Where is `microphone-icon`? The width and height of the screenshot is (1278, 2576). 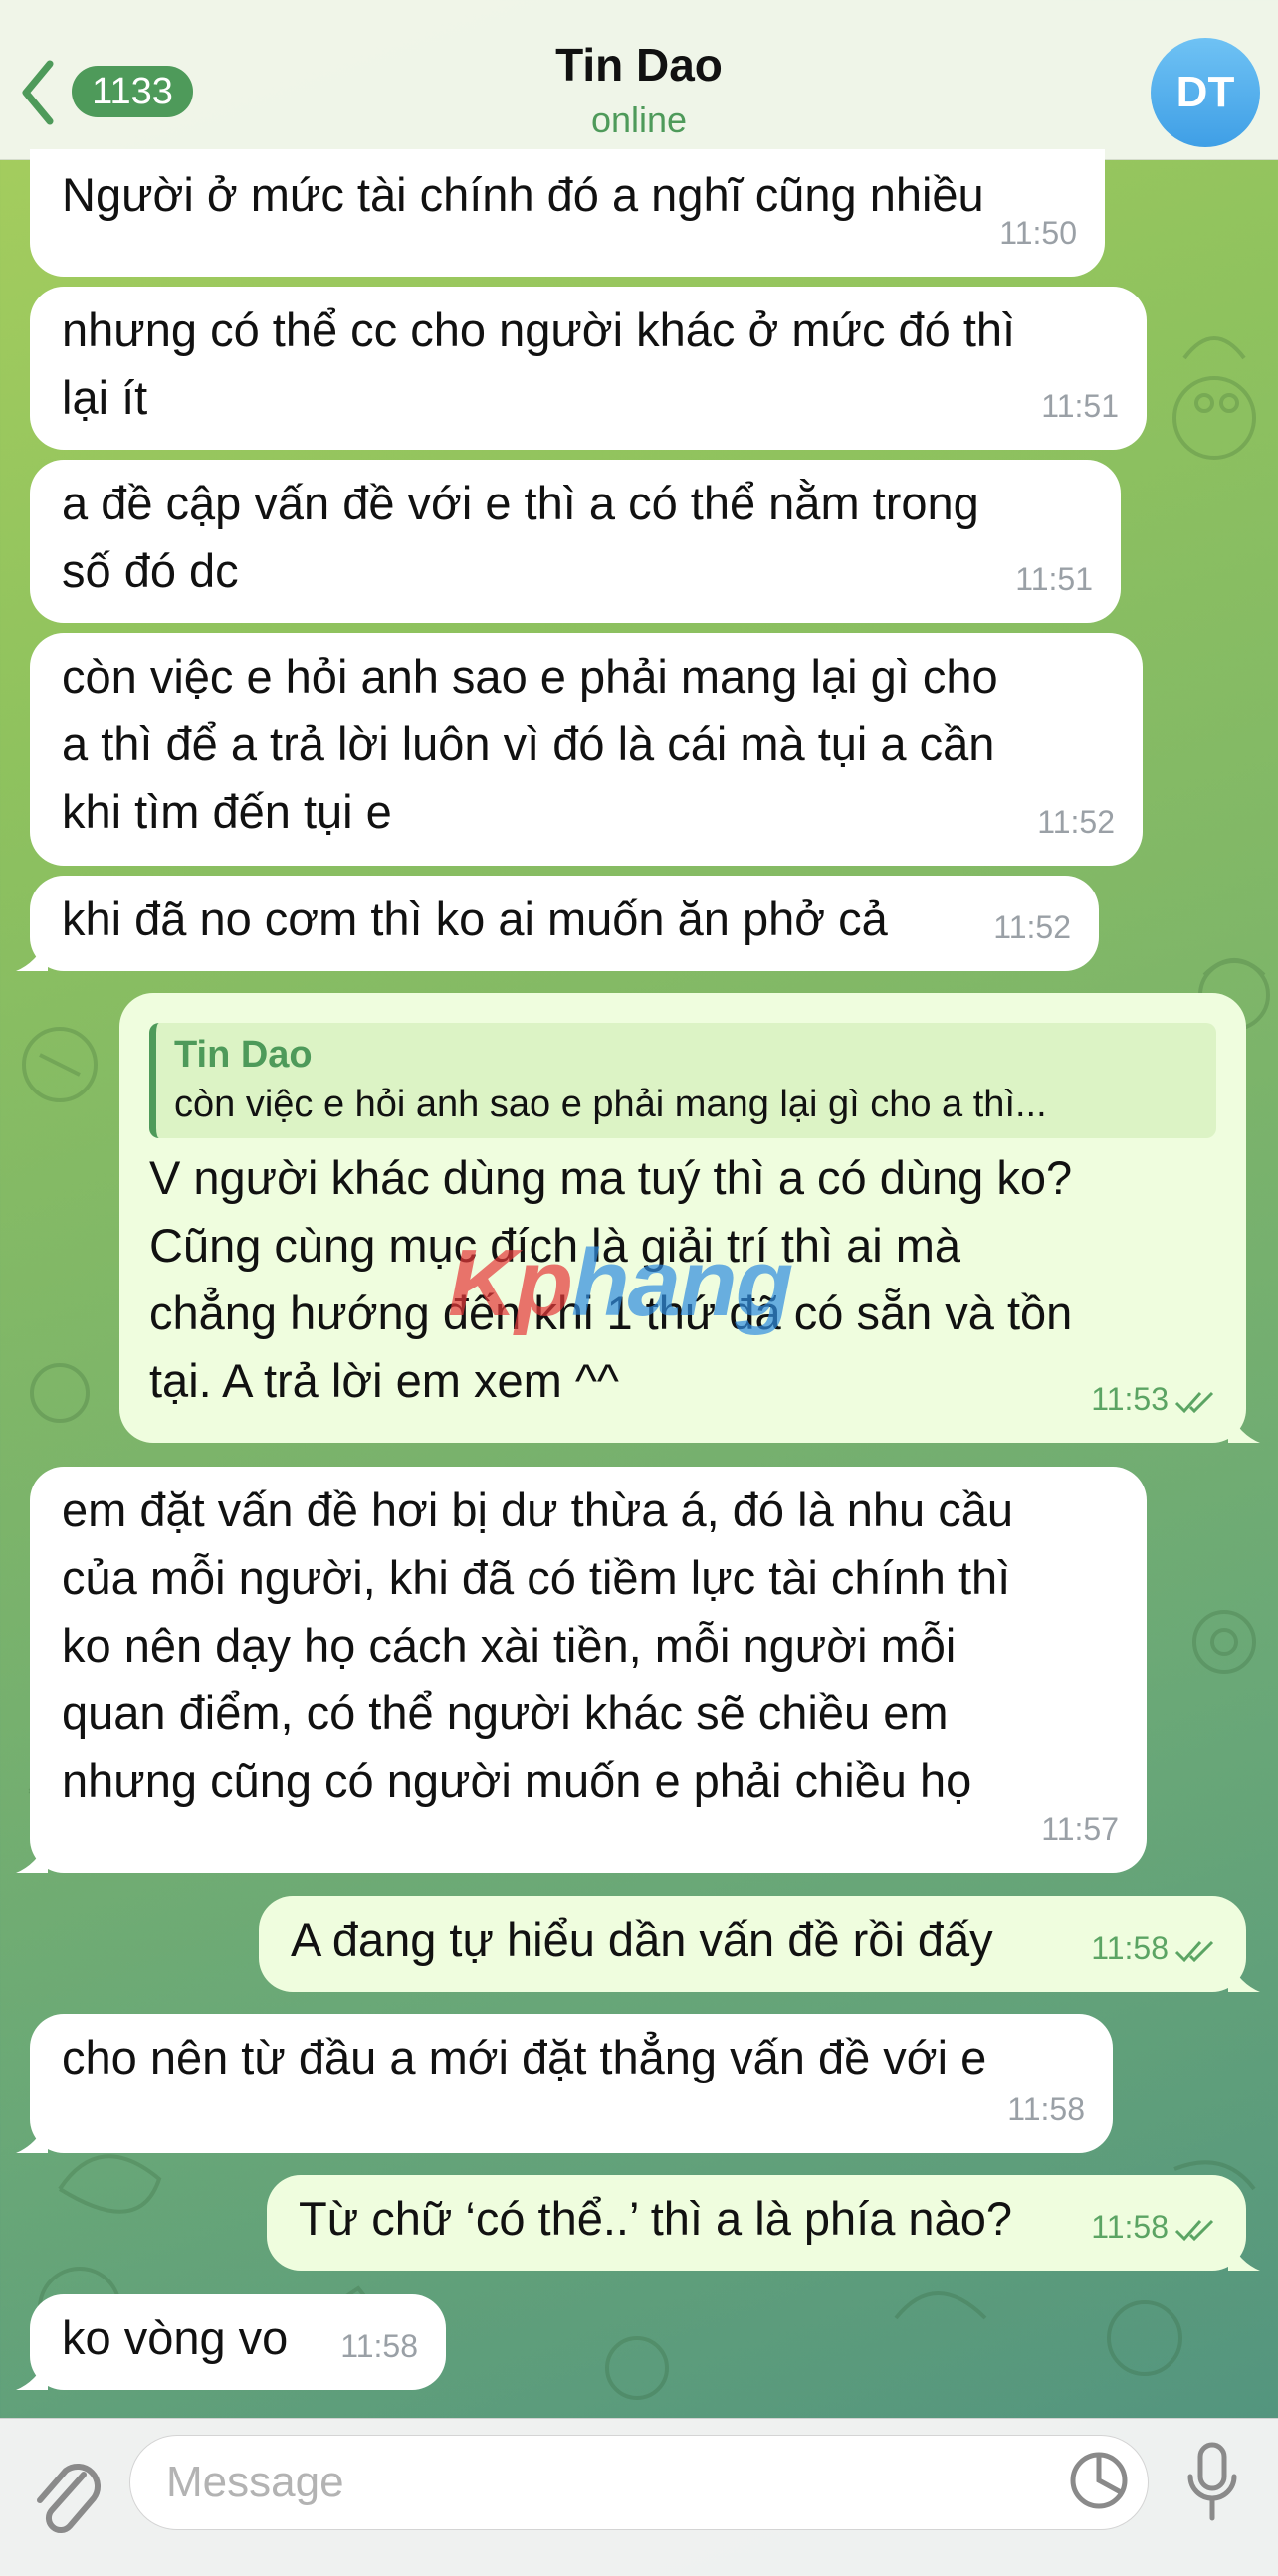 microphone-icon is located at coordinates (1212, 2482).